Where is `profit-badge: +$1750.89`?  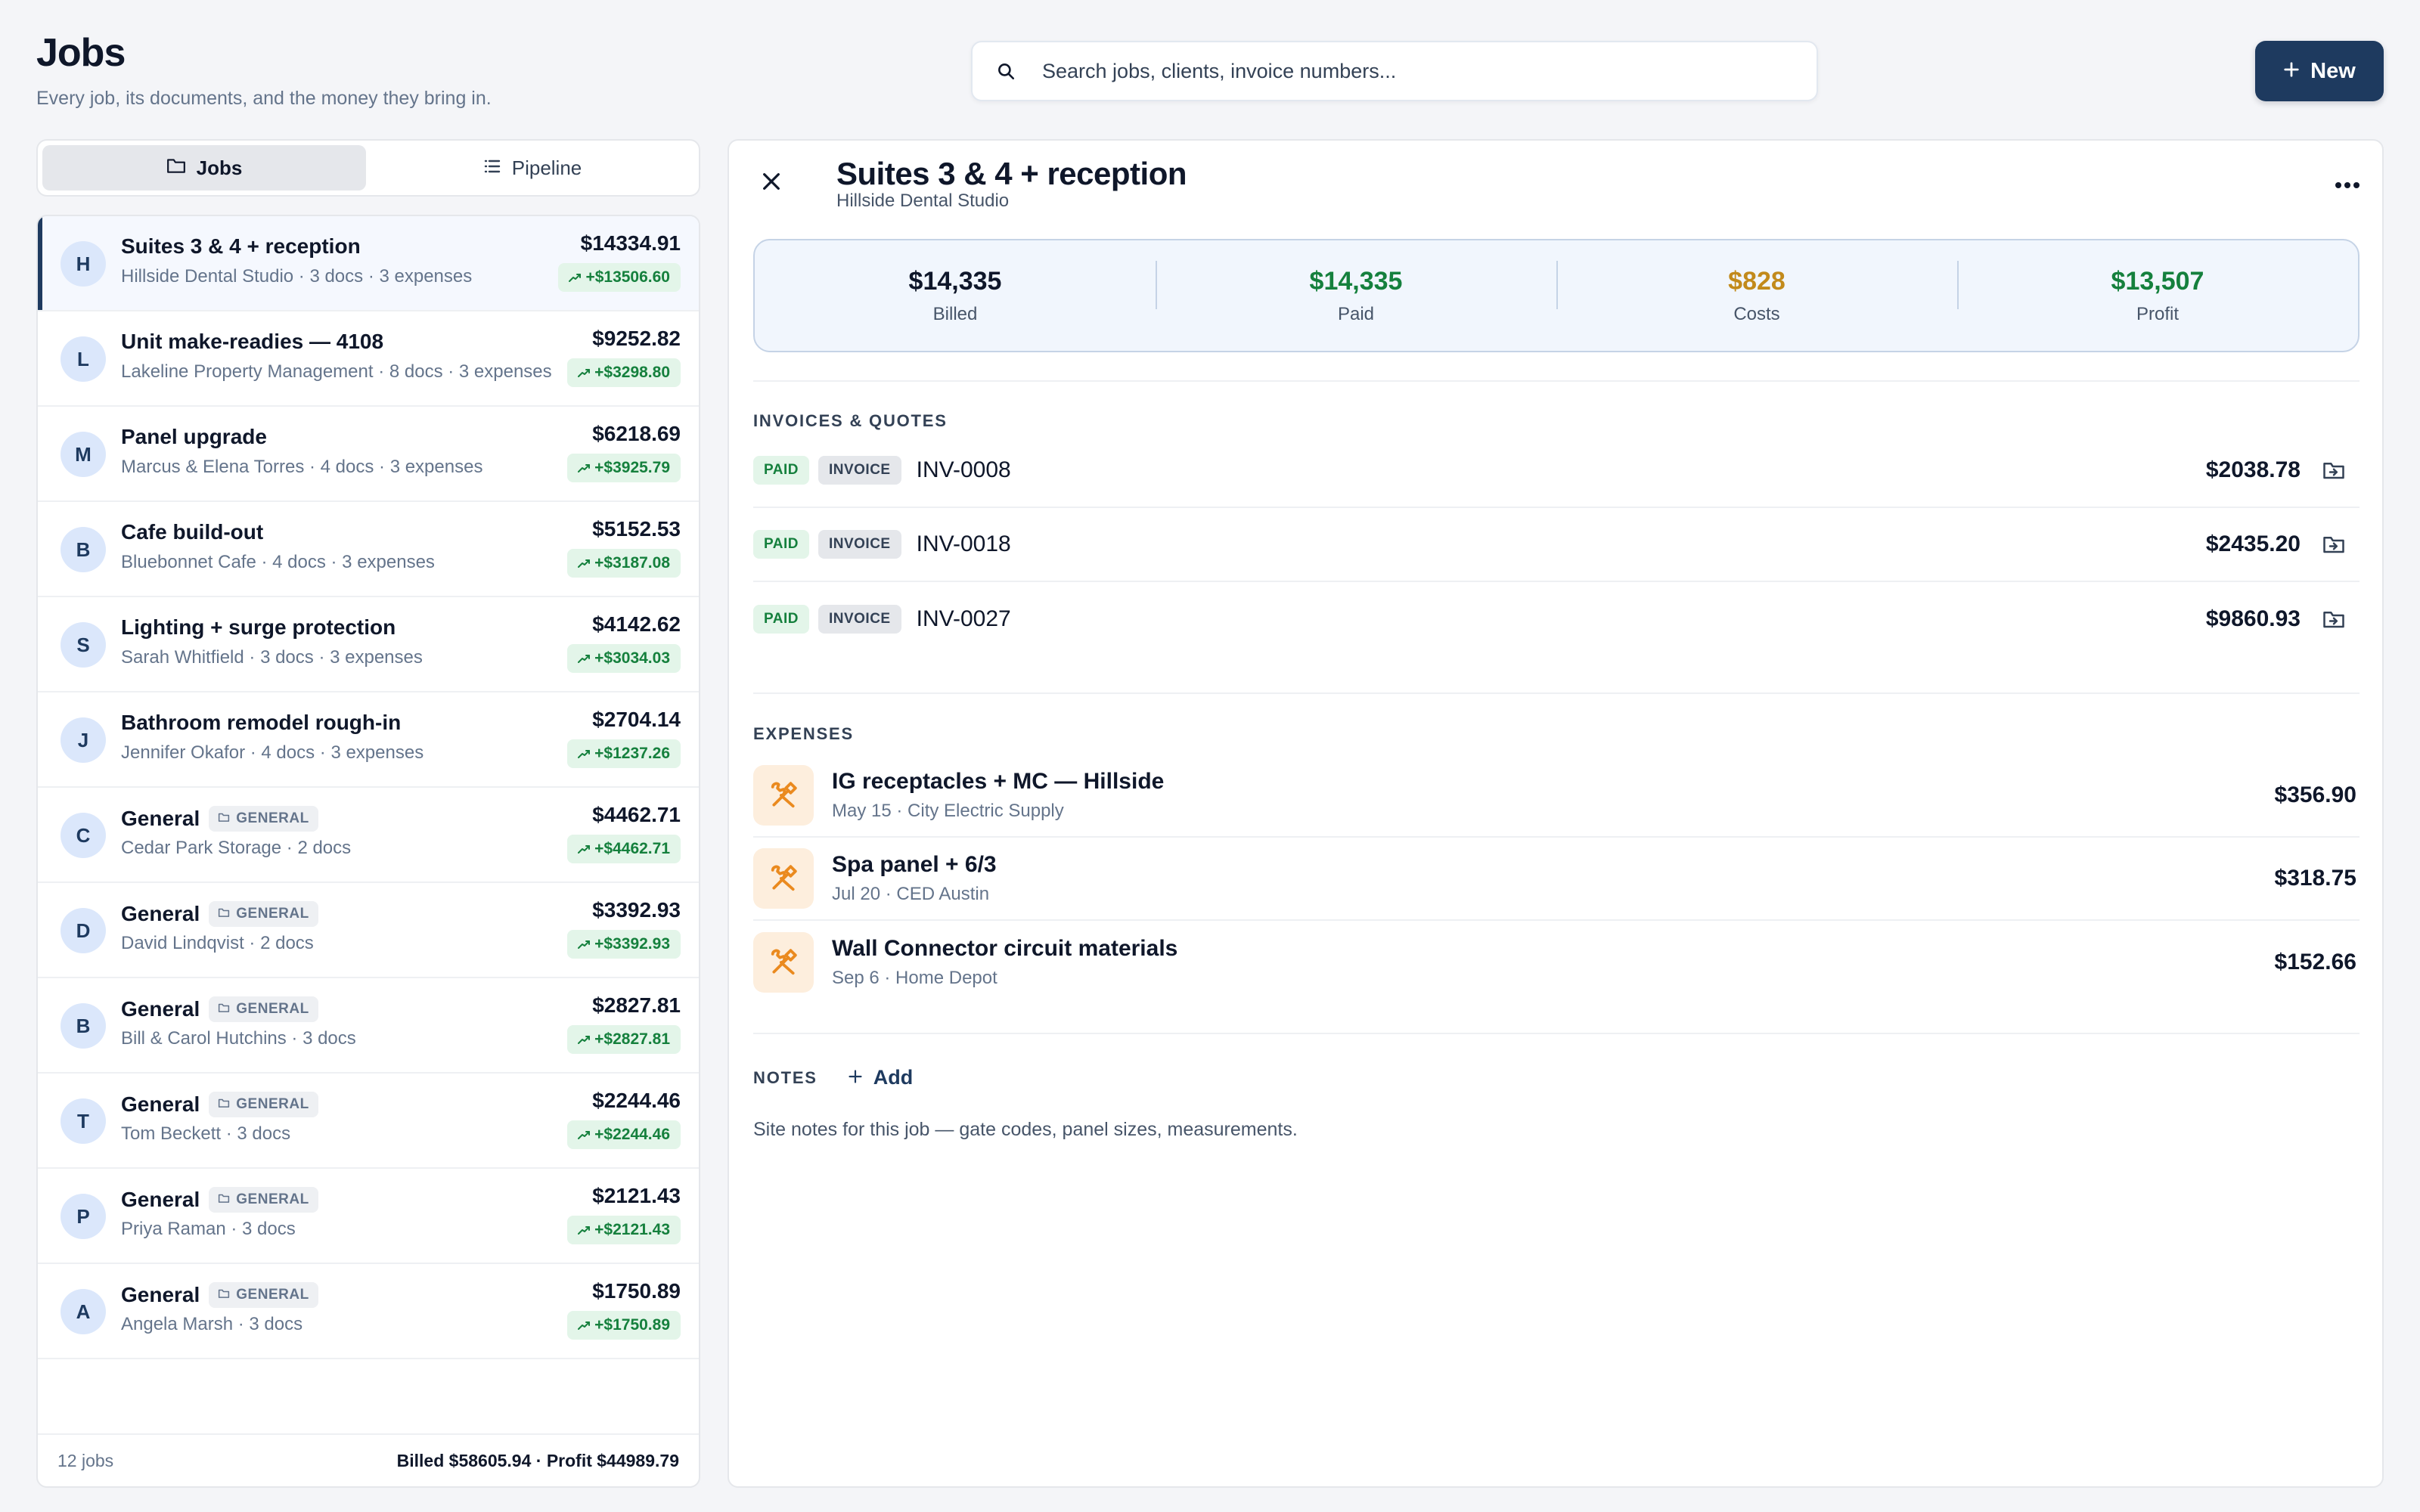 profit-badge: +$1750.89 is located at coordinates (624, 1325).